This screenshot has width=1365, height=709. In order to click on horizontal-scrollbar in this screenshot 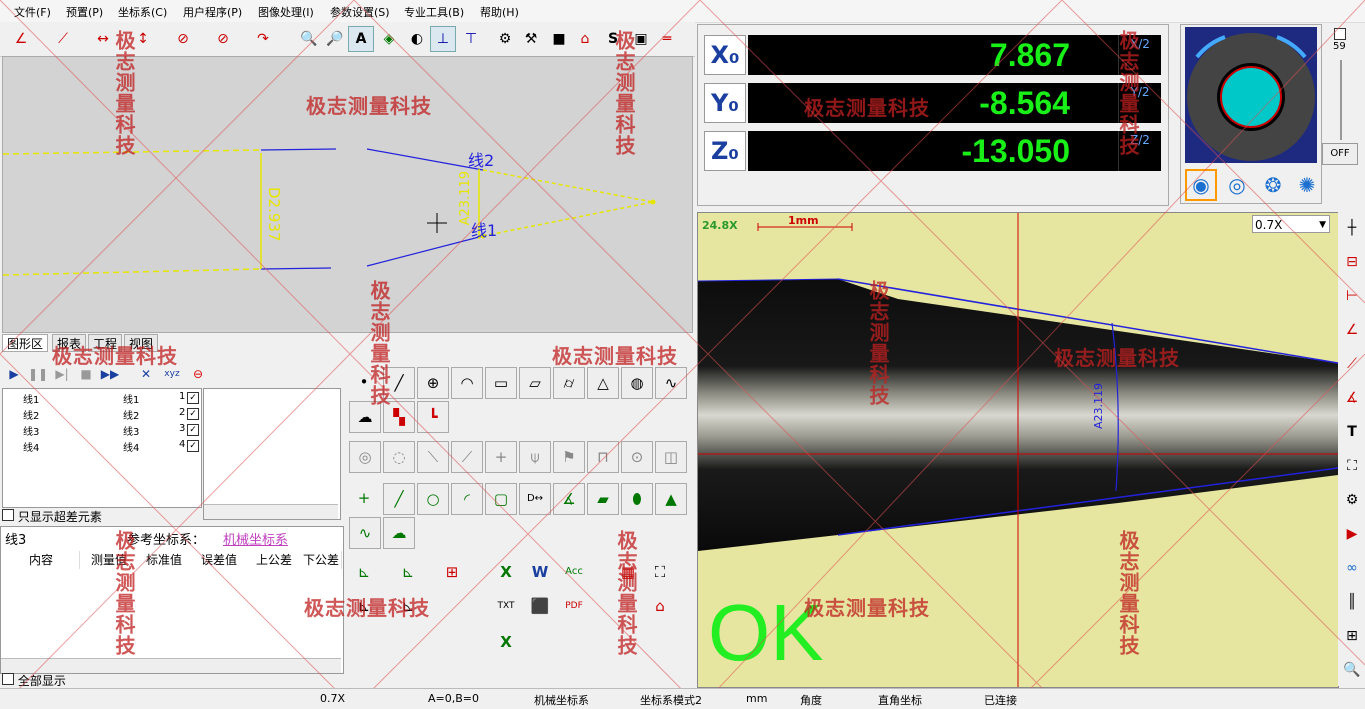, I will do `click(171, 665)`.